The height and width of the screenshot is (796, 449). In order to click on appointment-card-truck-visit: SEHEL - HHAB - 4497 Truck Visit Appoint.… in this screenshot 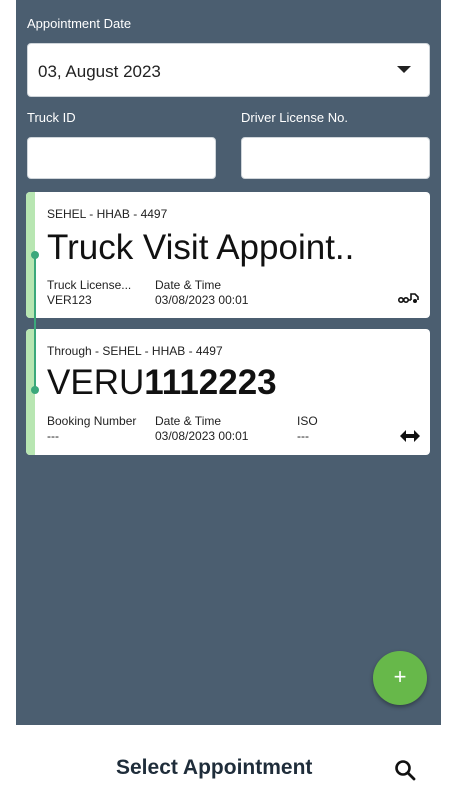, I will do `click(228, 255)`.